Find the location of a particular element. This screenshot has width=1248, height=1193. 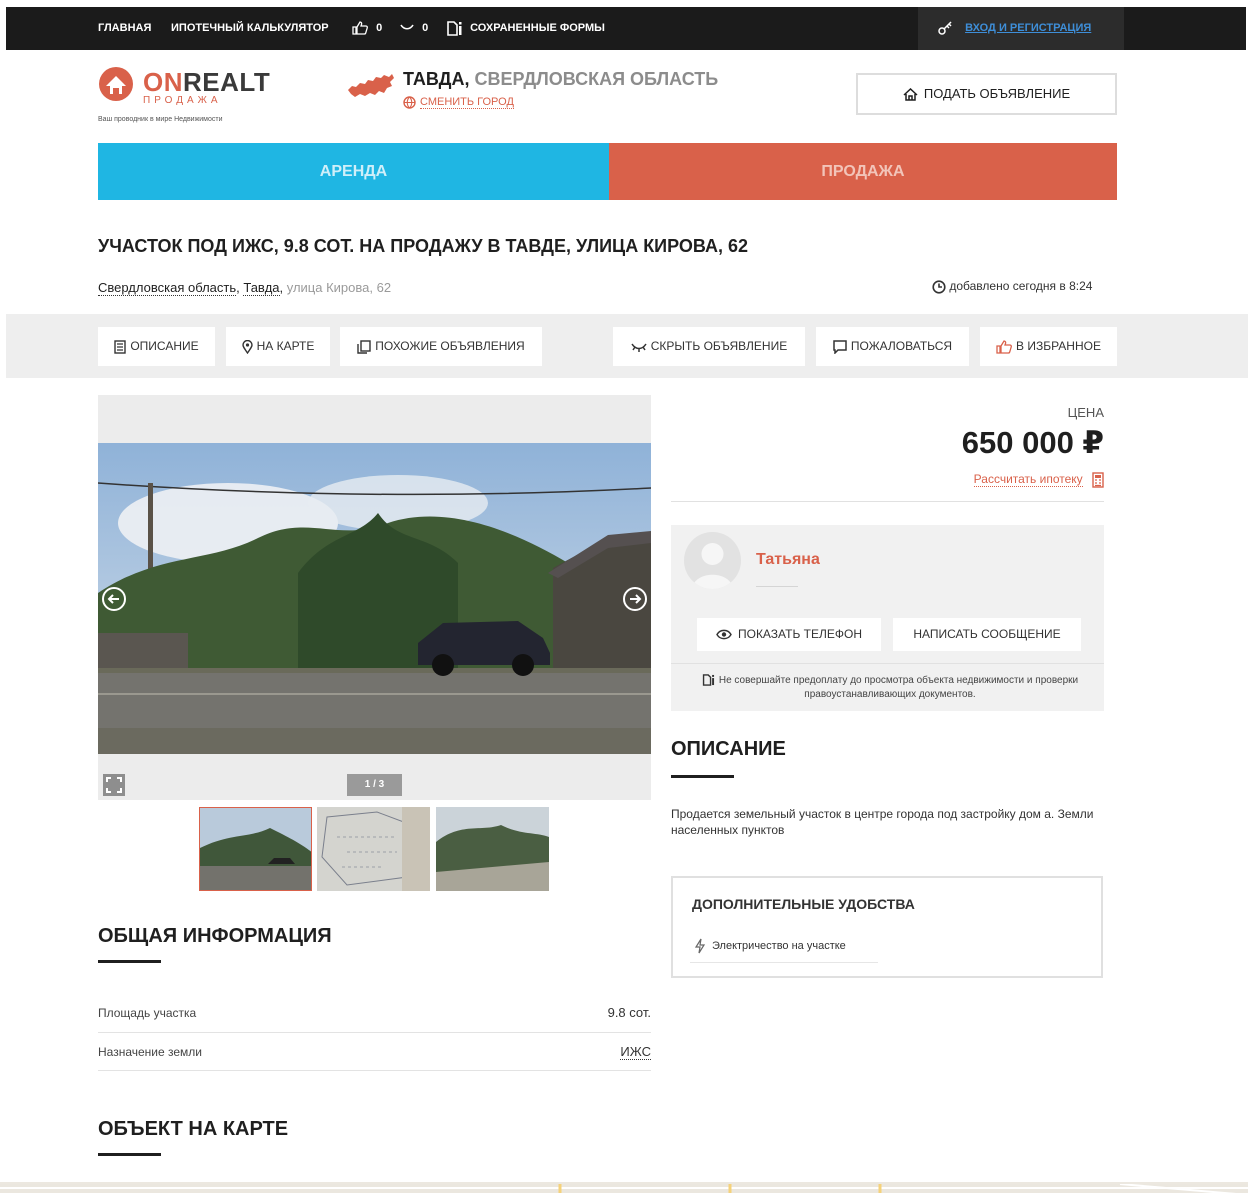

gallery-prev-arrow-icon is located at coordinates (114, 599).